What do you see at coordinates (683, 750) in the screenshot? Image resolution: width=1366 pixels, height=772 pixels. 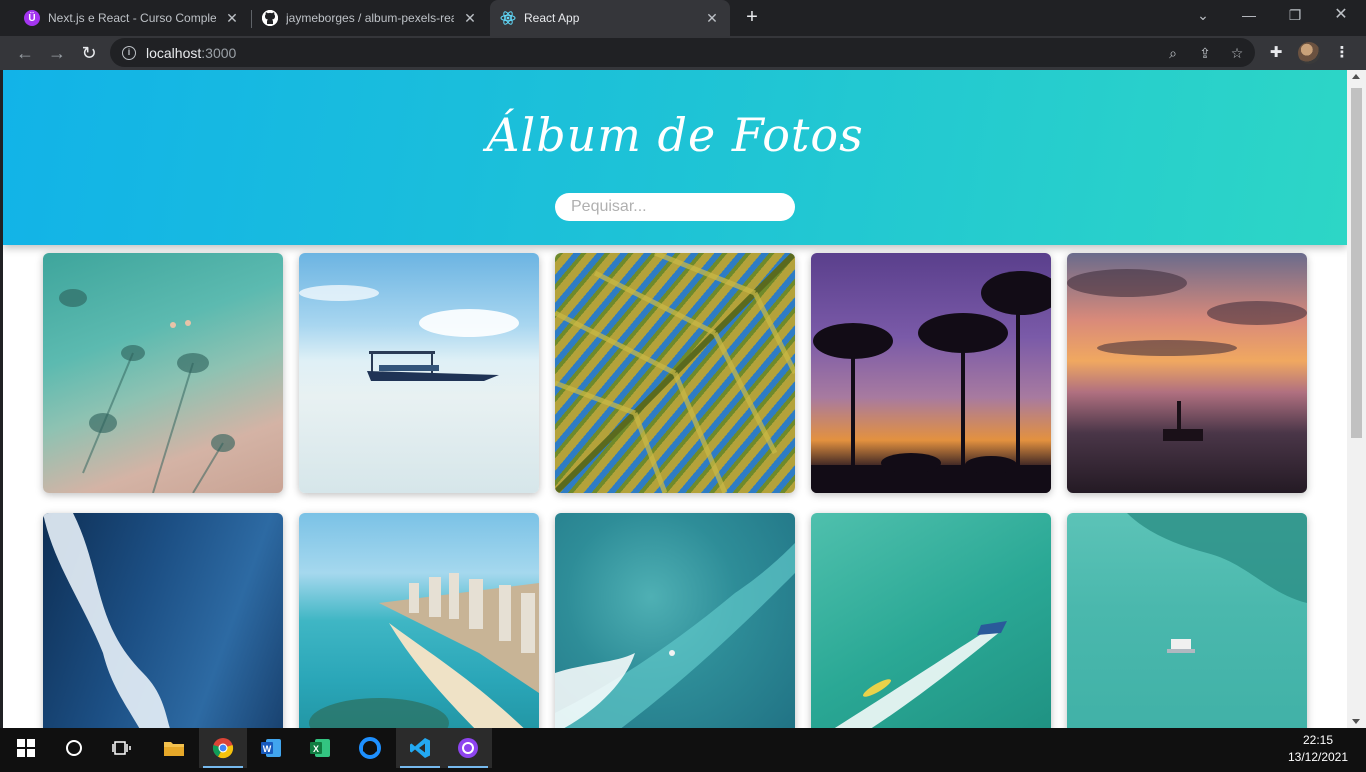 I see `windows-taskbar: W X 22:15 13/12/2021` at bounding box center [683, 750].